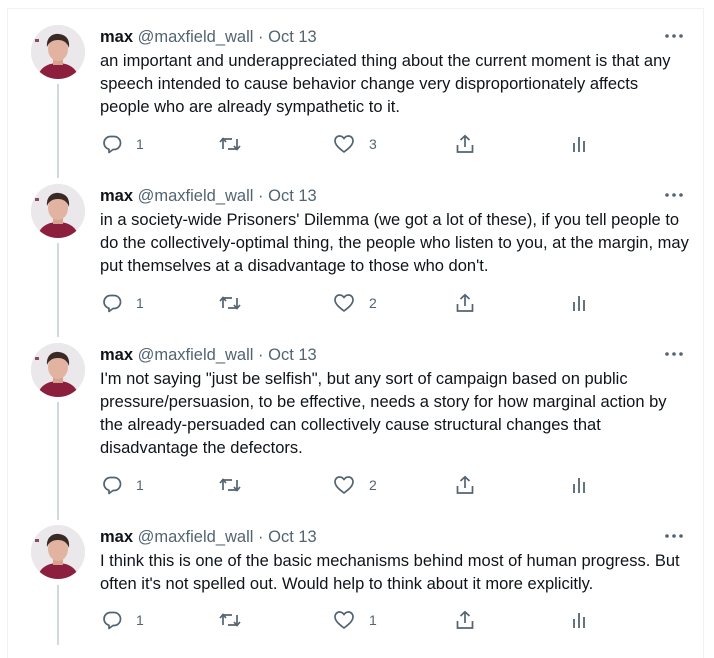 The height and width of the screenshot is (658, 714). I want to click on tweet-actions: 1 3, so click(357, 145).